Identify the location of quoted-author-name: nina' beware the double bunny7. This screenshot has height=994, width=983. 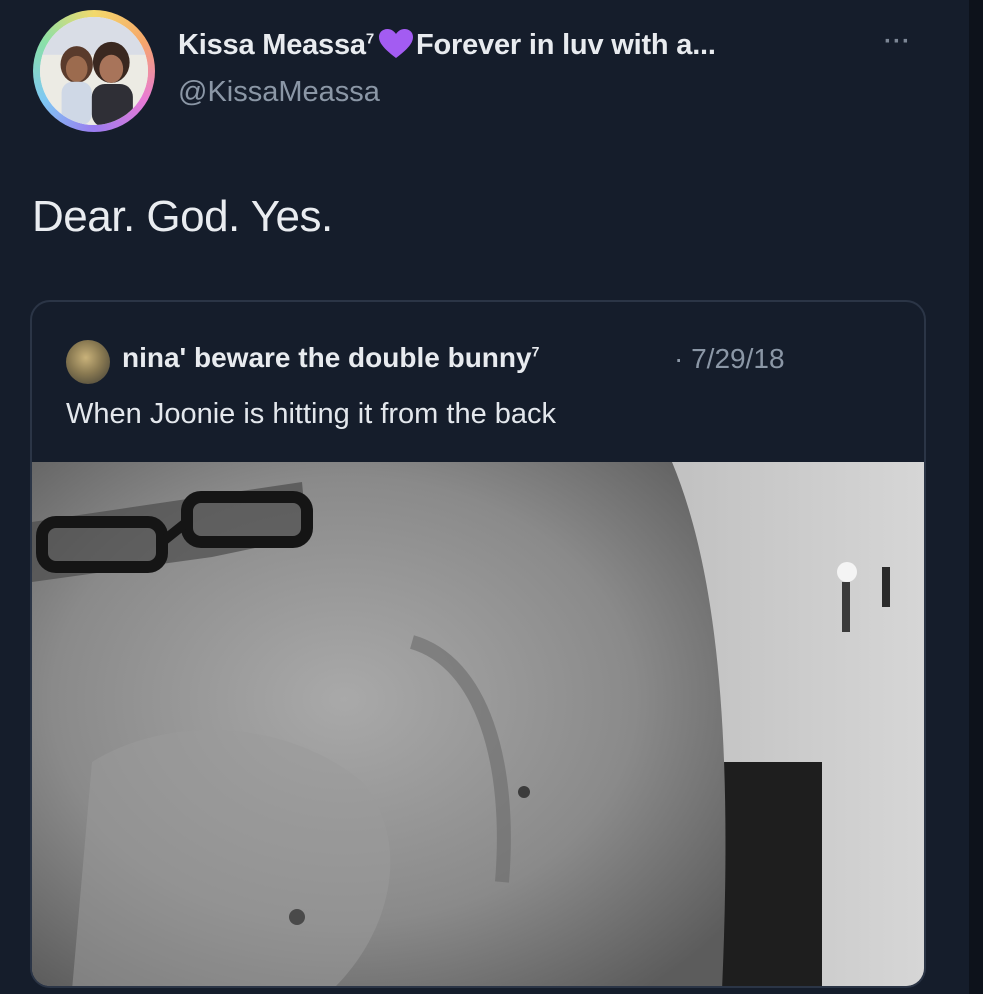
(330, 358).